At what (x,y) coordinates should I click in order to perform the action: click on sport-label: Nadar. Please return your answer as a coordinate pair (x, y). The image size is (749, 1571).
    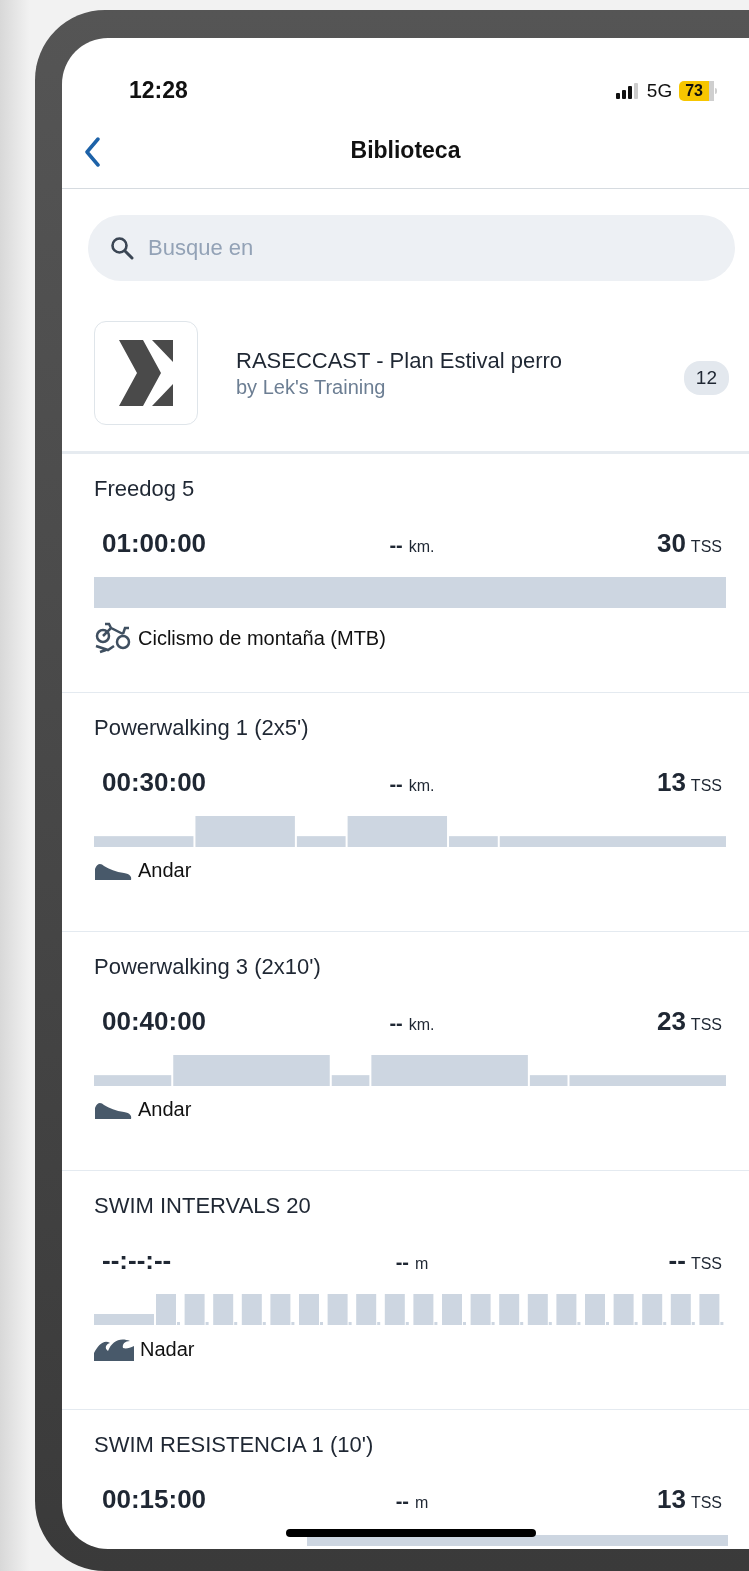
    Looking at the image, I should click on (167, 1349).